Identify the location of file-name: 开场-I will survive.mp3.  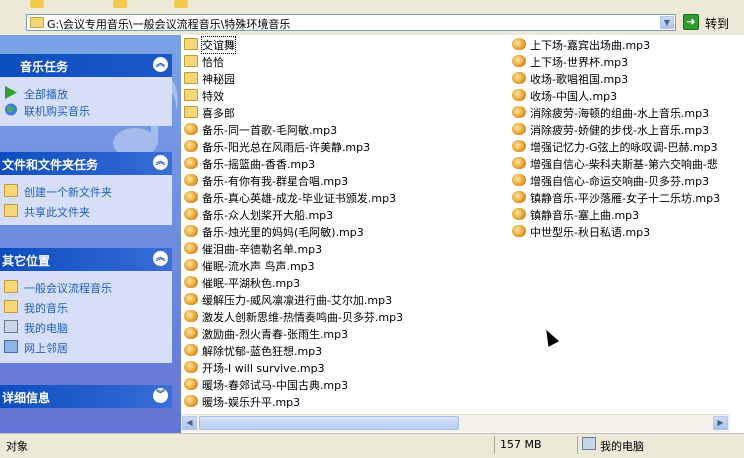
(263, 368).